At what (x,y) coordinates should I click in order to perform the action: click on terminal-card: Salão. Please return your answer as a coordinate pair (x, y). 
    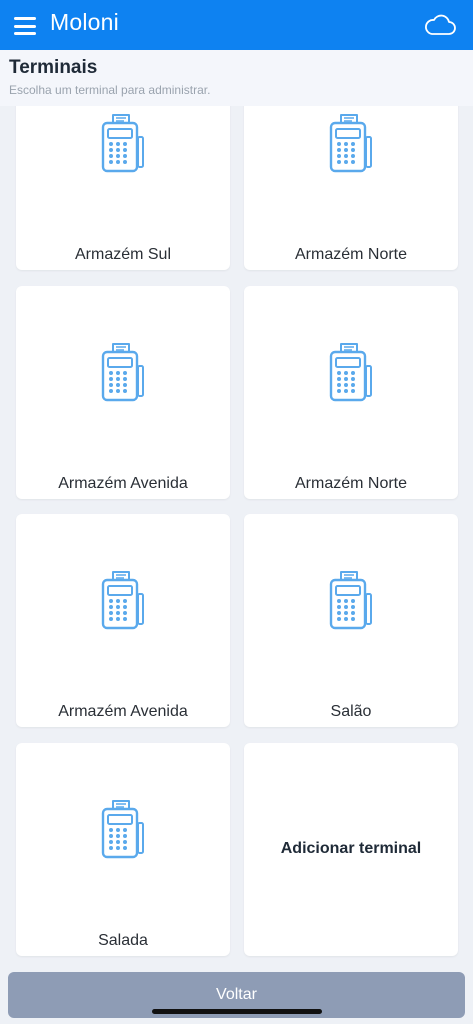
    Looking at the image, I should click on (351, 620).